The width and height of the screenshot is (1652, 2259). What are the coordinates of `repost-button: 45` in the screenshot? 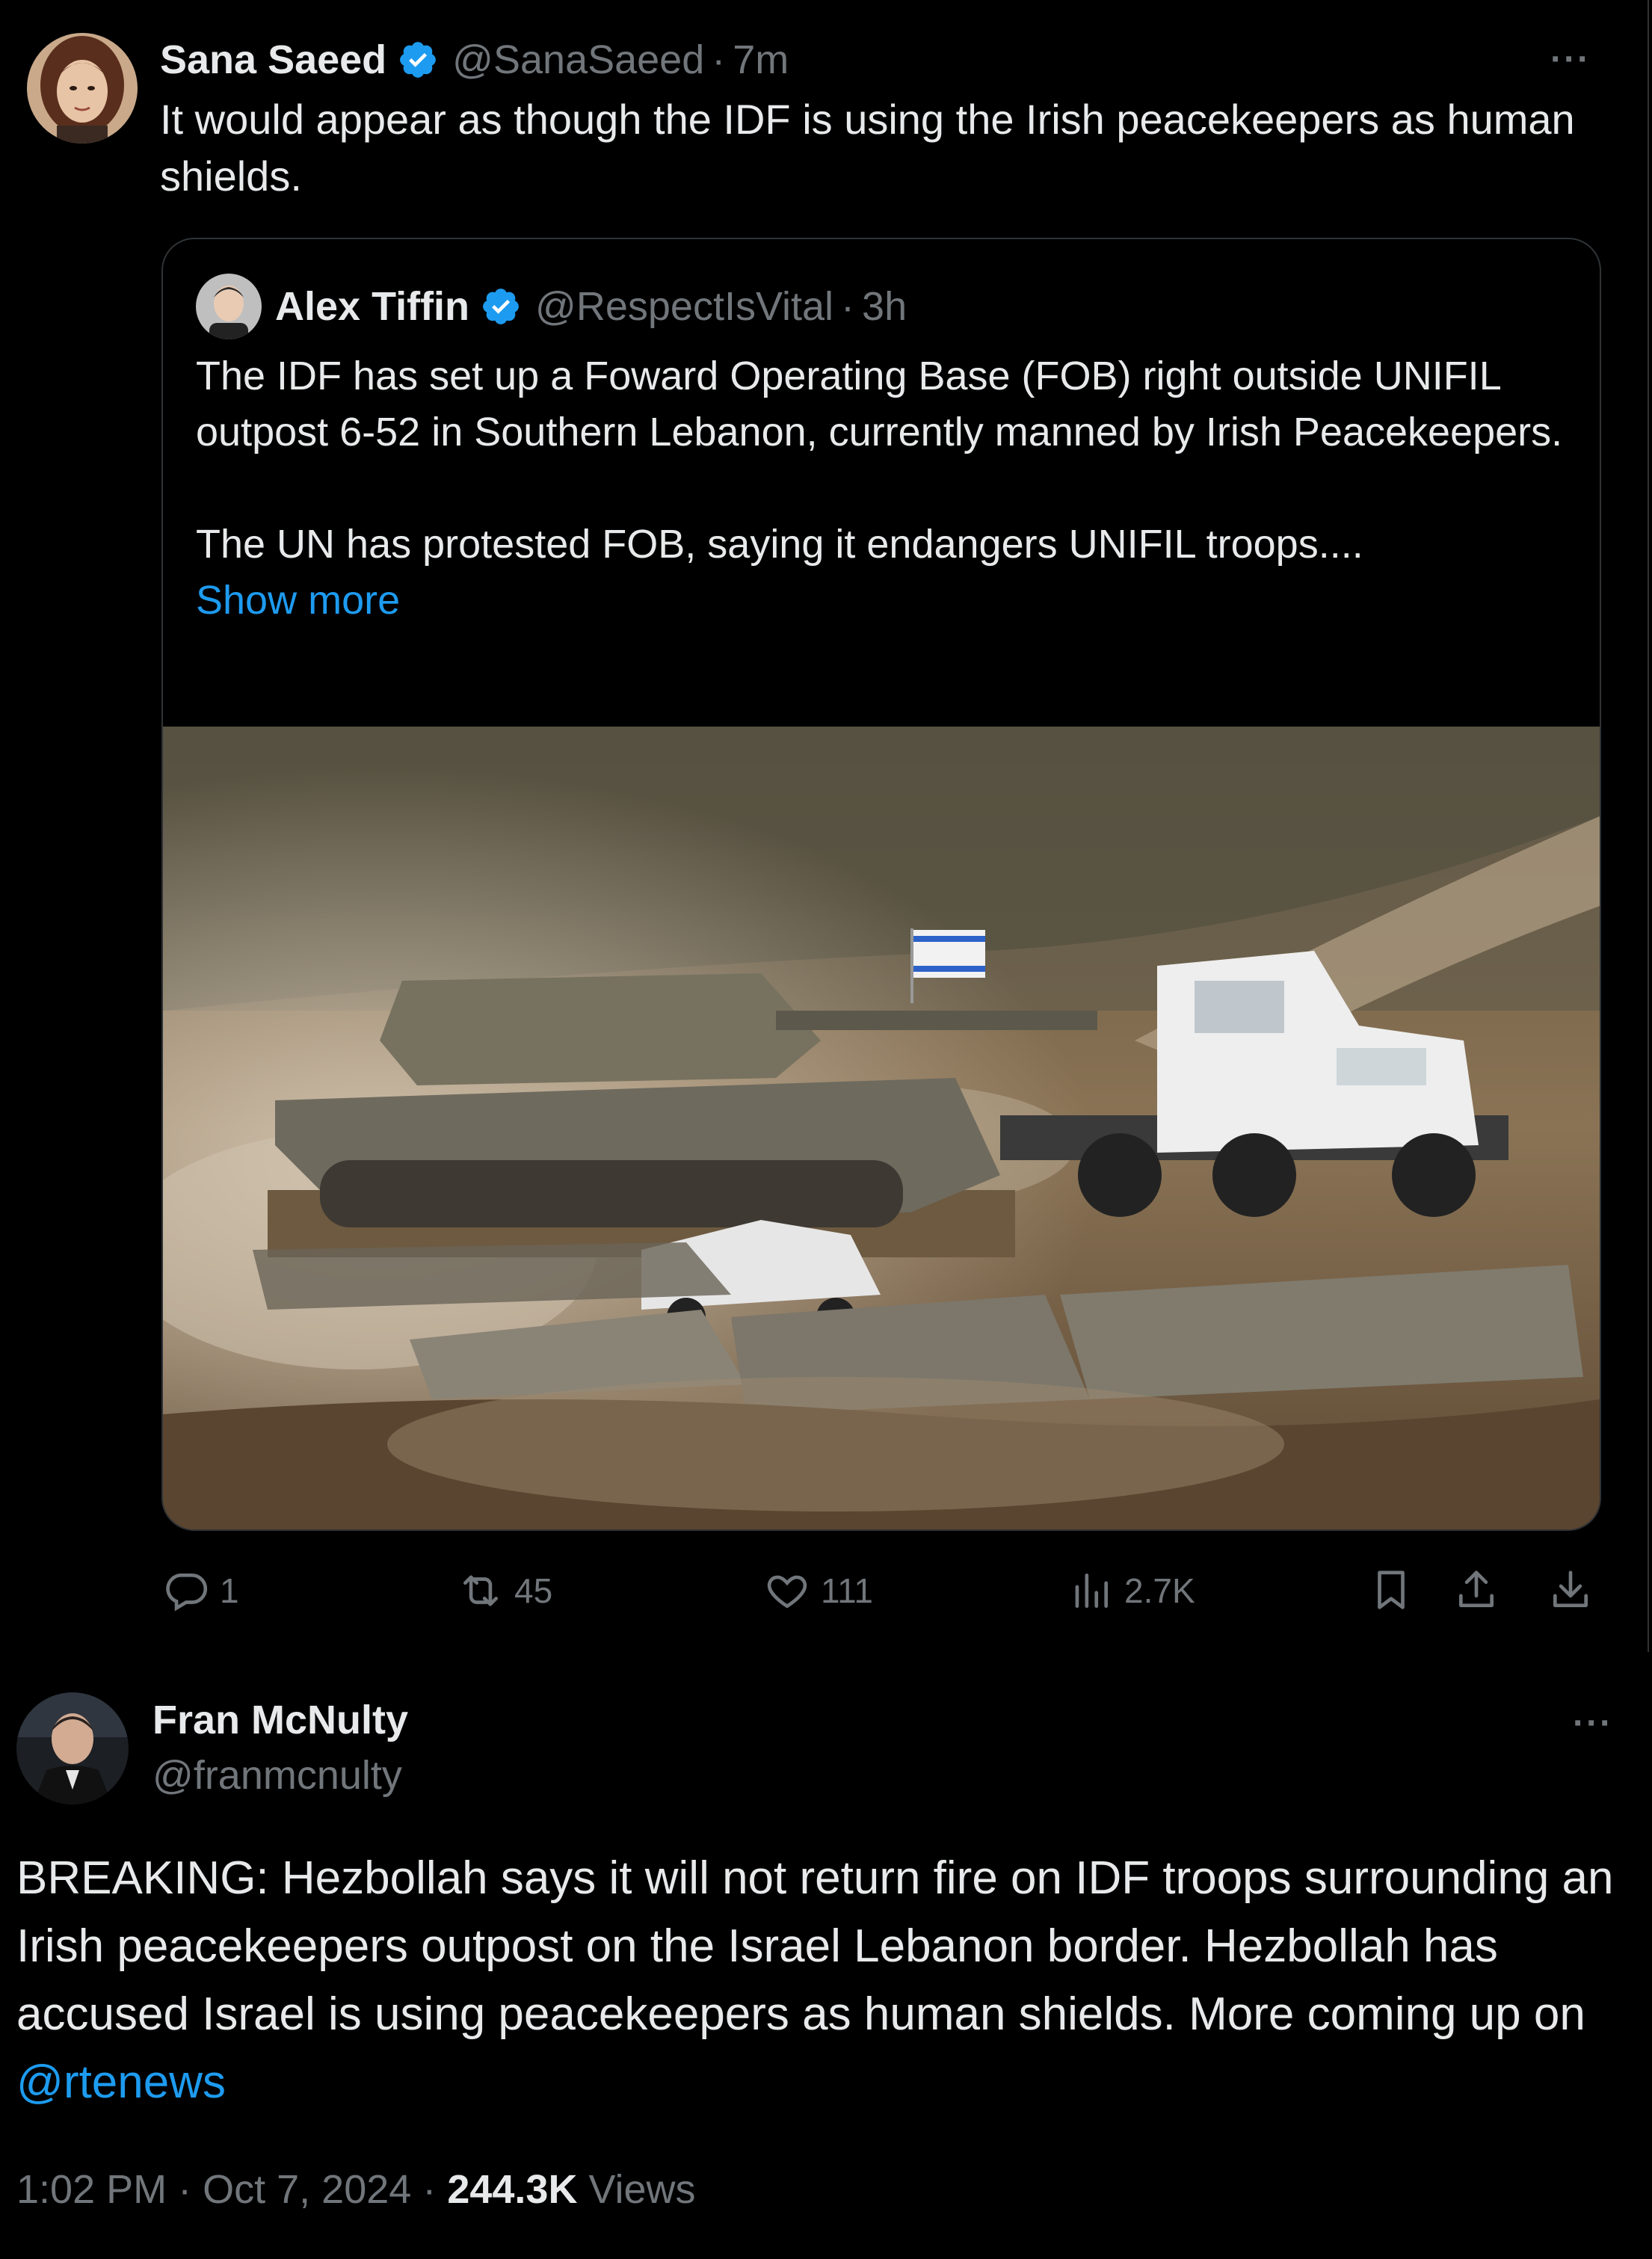 It's located at (505, 1591).